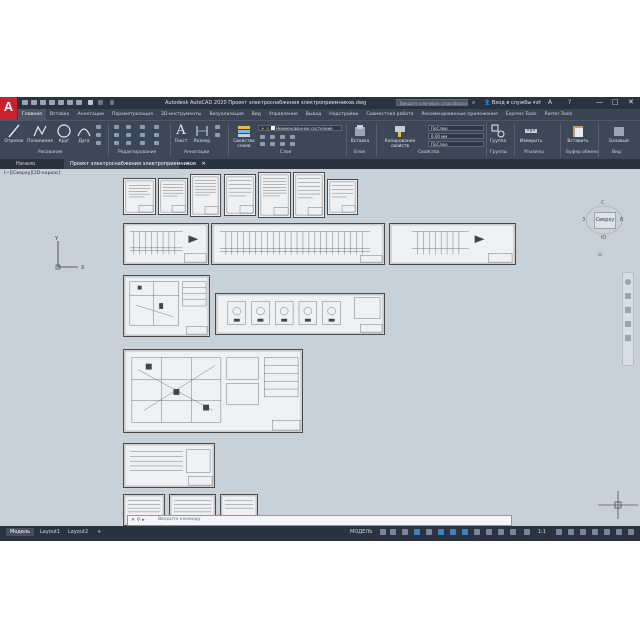  I want to click on application-menu-button: A, so click(8, 108).